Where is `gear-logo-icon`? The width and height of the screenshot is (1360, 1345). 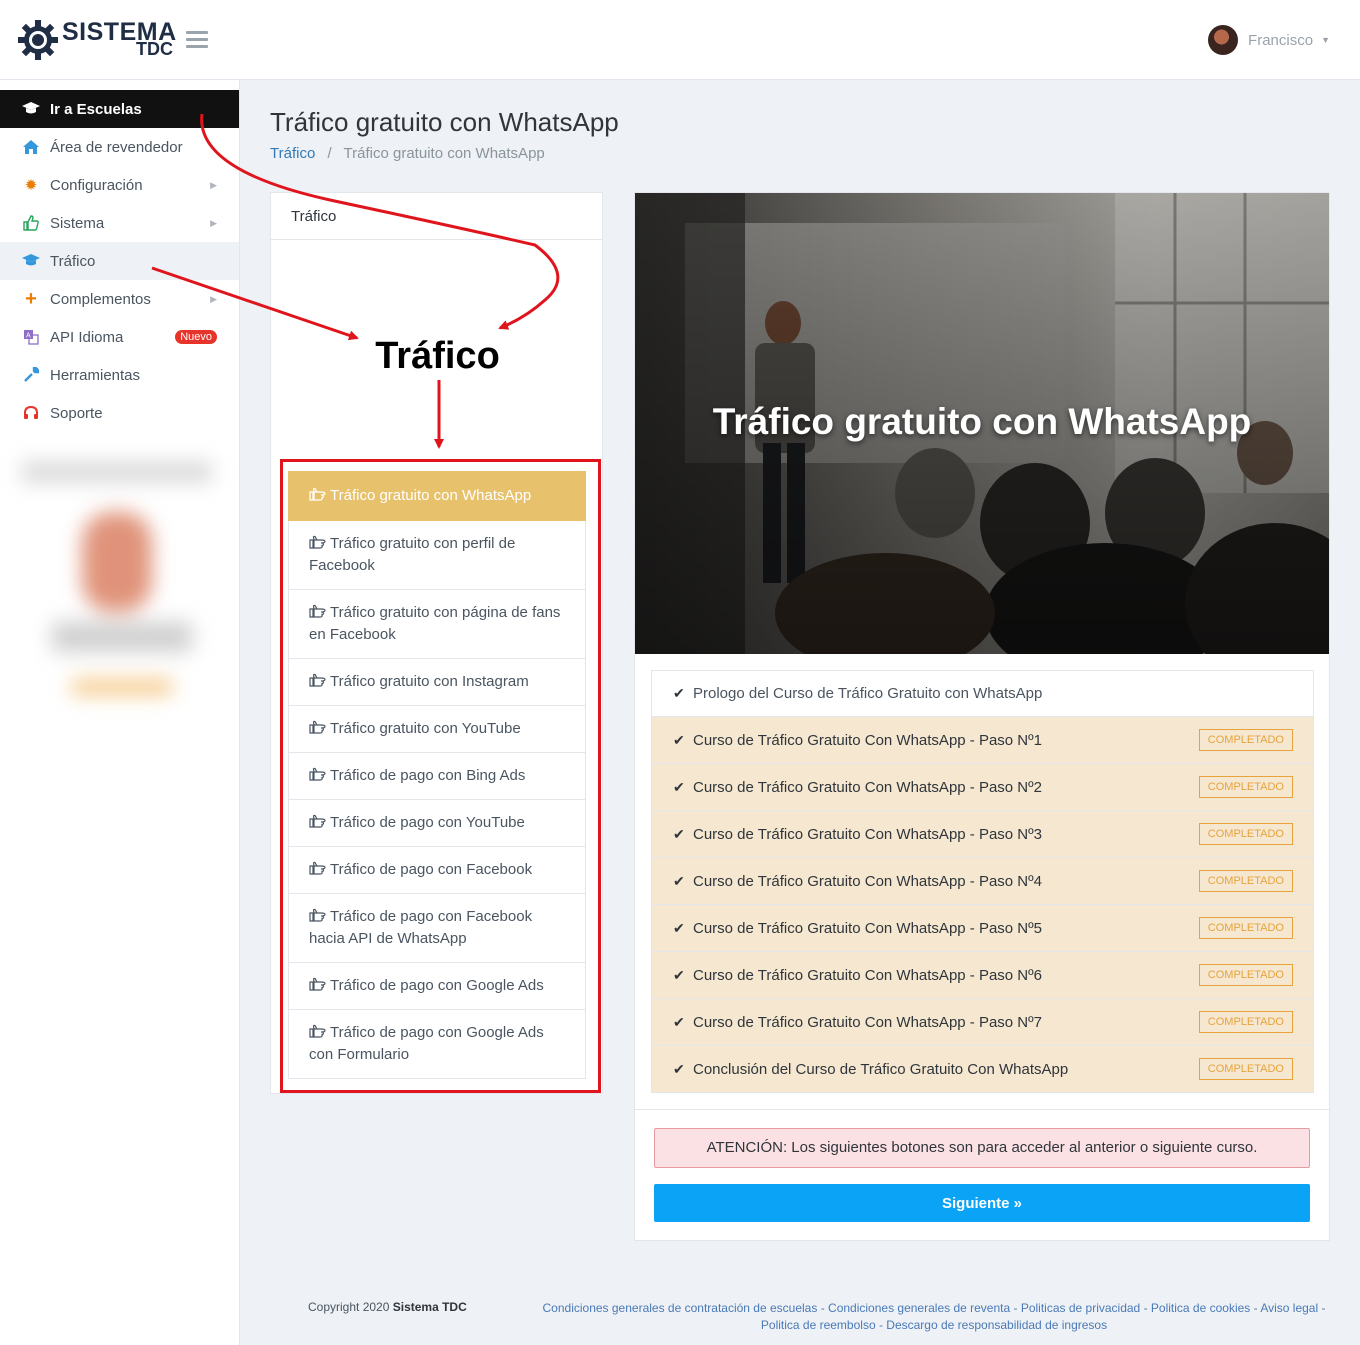 gear-logo-icon is located at coordinates (38, 40).